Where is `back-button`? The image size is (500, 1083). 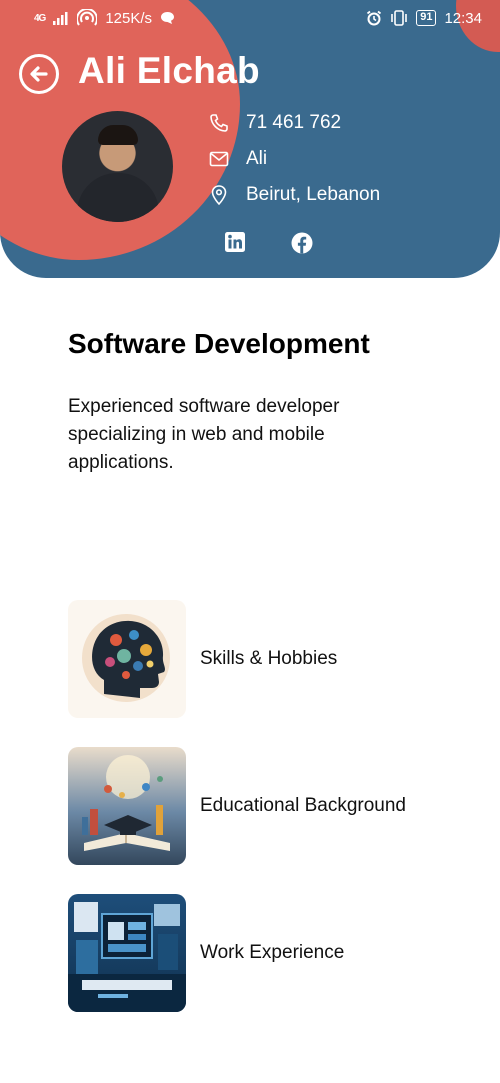 back-button is located at coordinates (39, 74).